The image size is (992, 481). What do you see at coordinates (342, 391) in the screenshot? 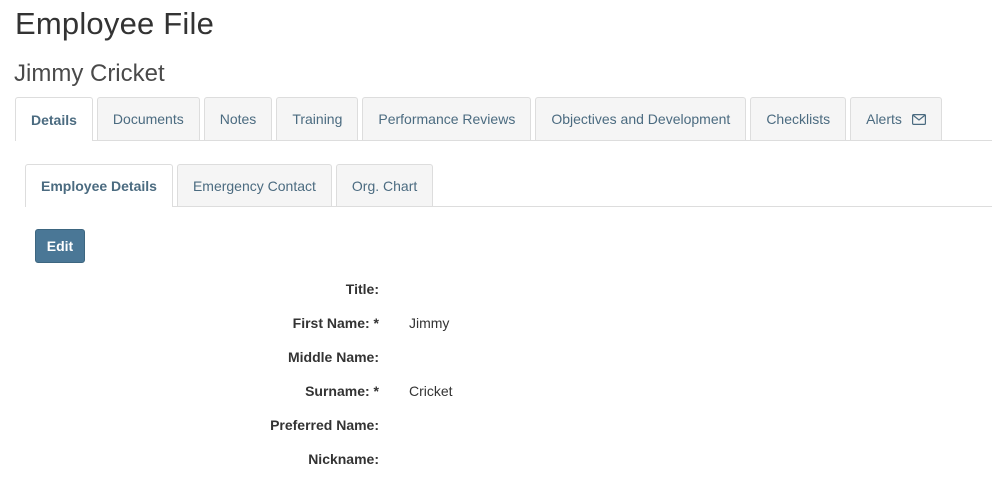
I see `field-label-surname: Surname: *` at bounding box center [342, 391].